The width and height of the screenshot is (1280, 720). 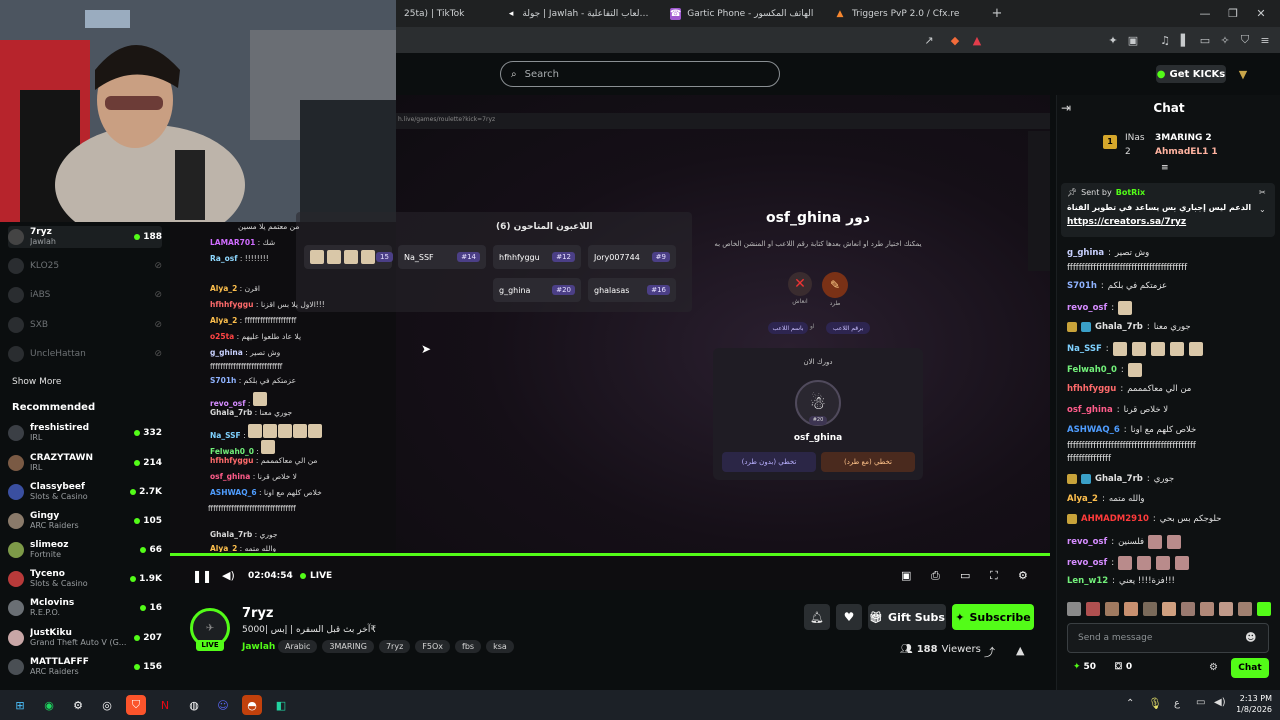 I want to click on player-card: hfhhfyggu #12, so click(x=537, y=257).